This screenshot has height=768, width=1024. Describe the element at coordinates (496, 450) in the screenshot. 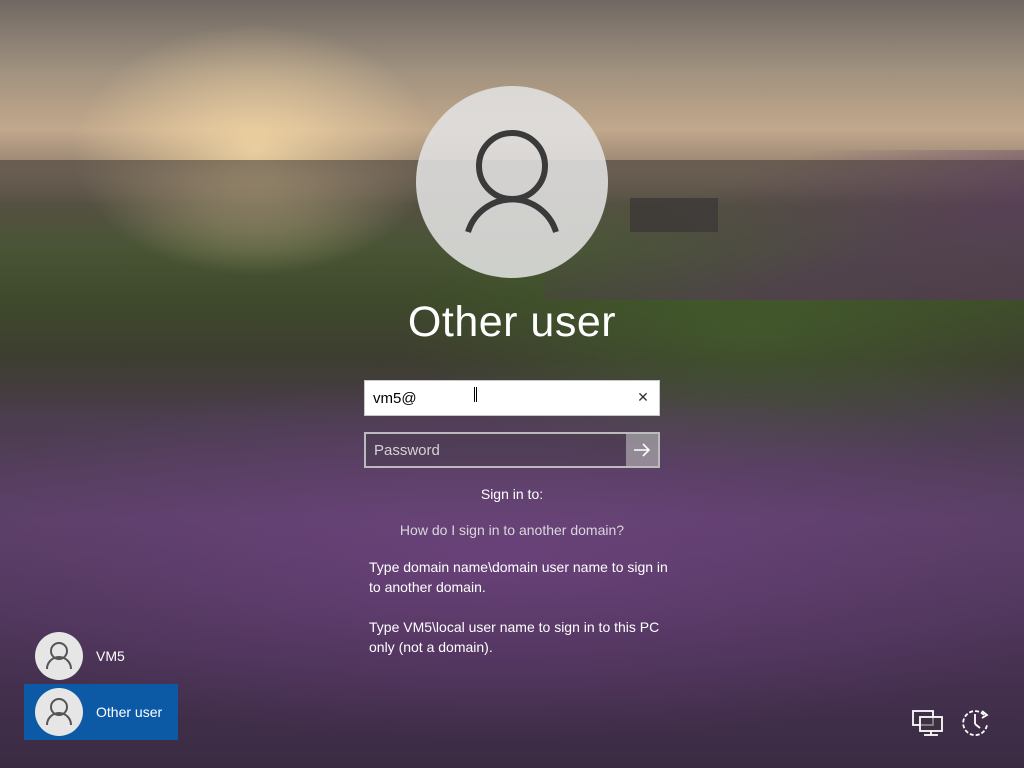

I see `password-input` at that location.